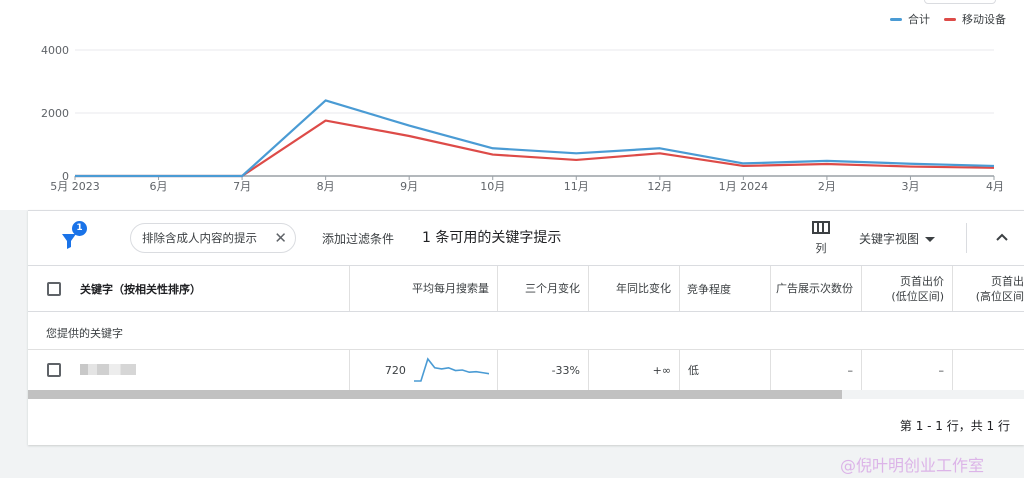 The image size is (1024, 478). I want to click on series-line-mobile, so click(535, 148).